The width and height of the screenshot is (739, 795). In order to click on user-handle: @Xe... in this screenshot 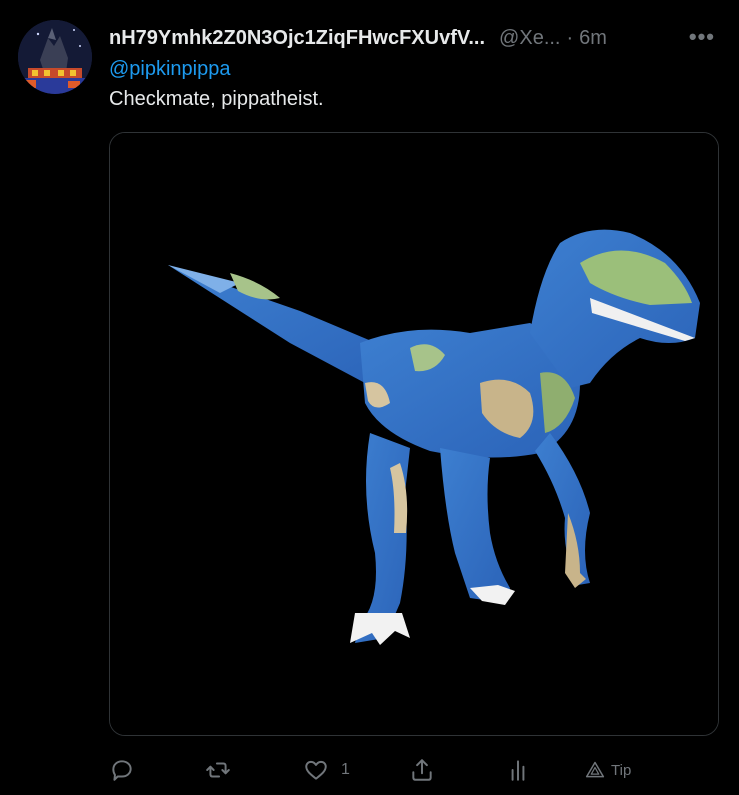, I will do `click(529, 38)`.